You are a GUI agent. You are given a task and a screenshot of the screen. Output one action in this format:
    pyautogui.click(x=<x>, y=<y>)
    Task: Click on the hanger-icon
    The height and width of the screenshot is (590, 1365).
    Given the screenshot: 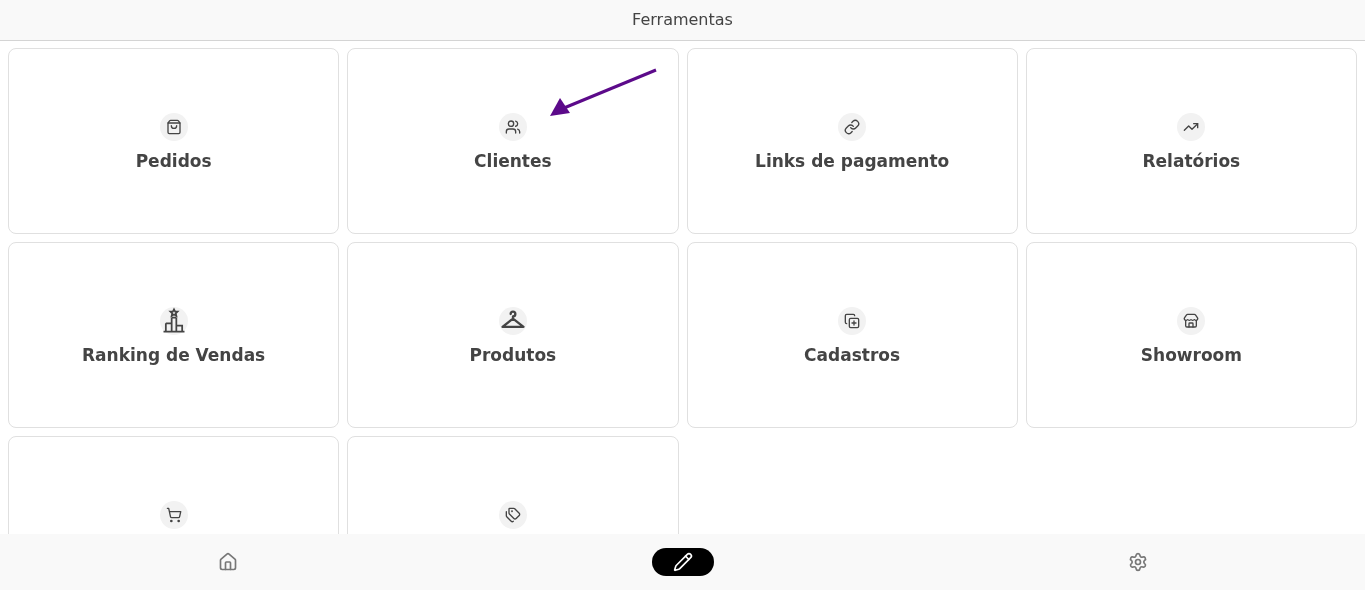 What is the action you would take?
    pyautogui.click(x=512, y=321)
    